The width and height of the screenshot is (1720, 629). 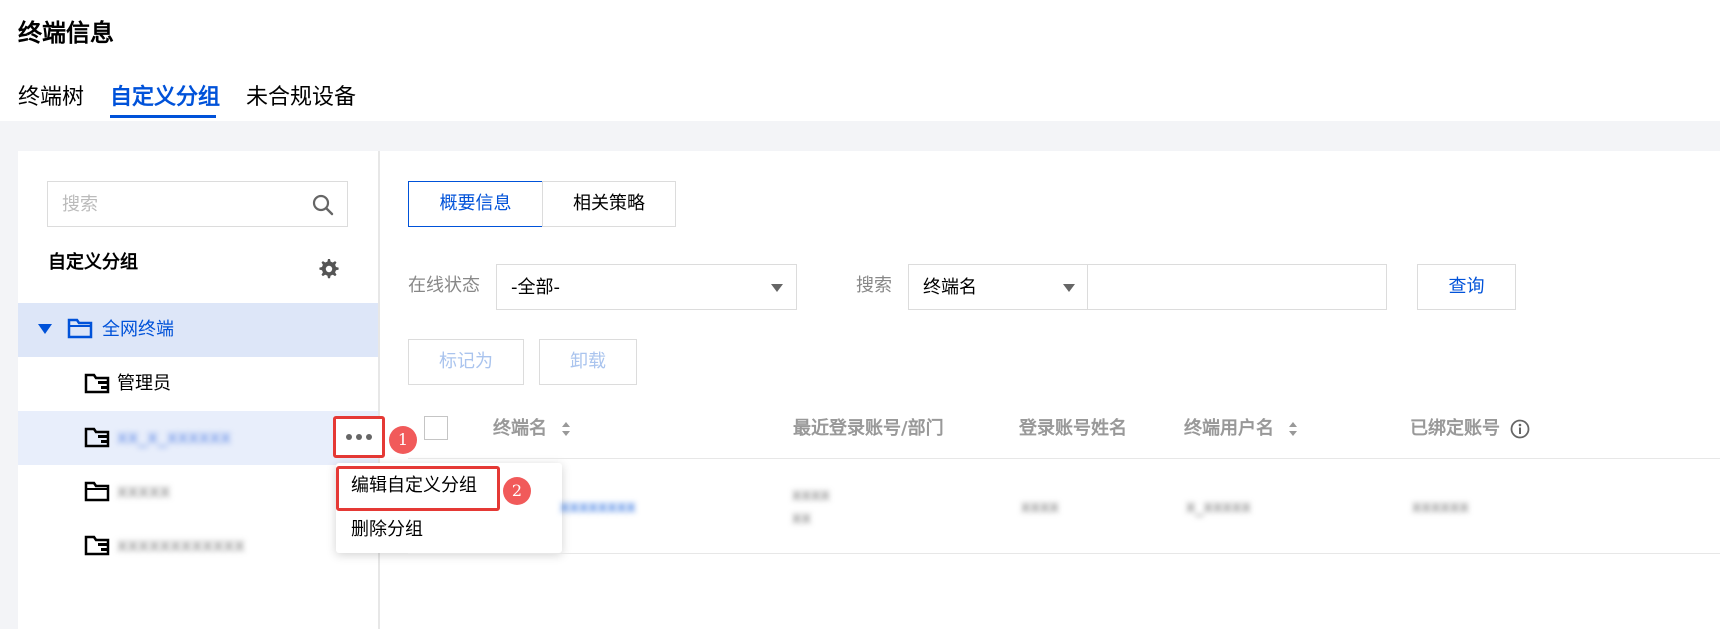 I want to click on search-field-value: 终端名, so click(x=950, y=287).